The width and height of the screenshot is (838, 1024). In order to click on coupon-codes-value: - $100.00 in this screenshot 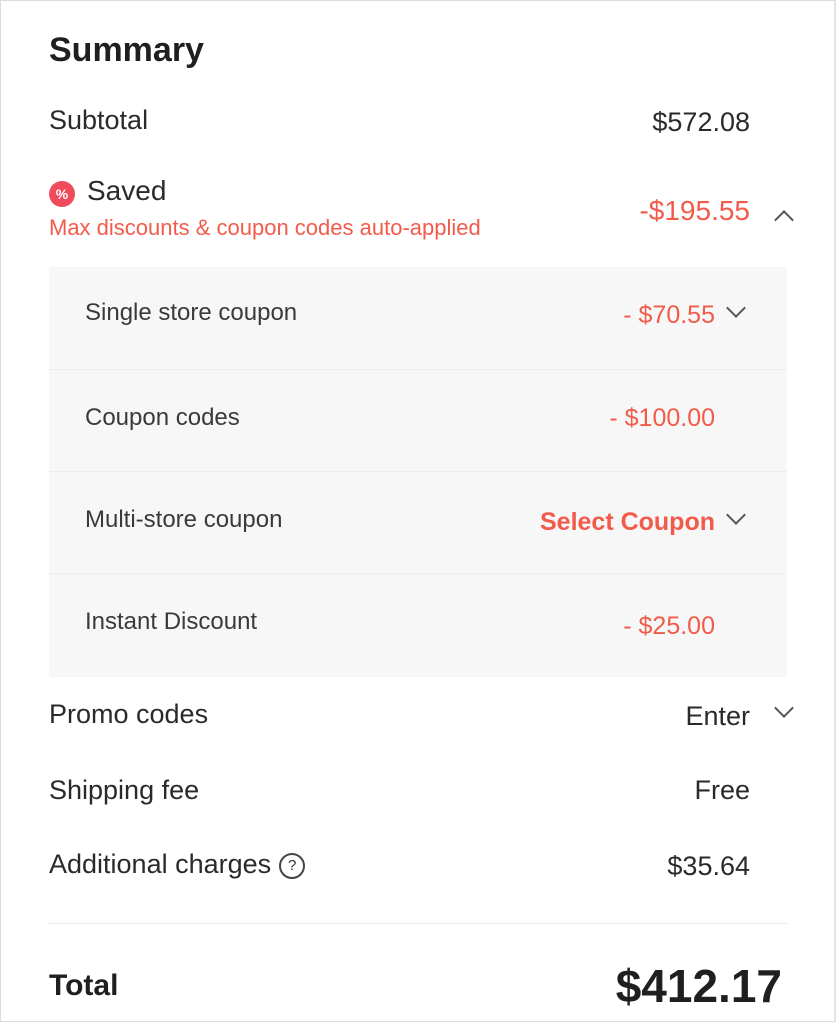, I will do `click(662, 418)`.